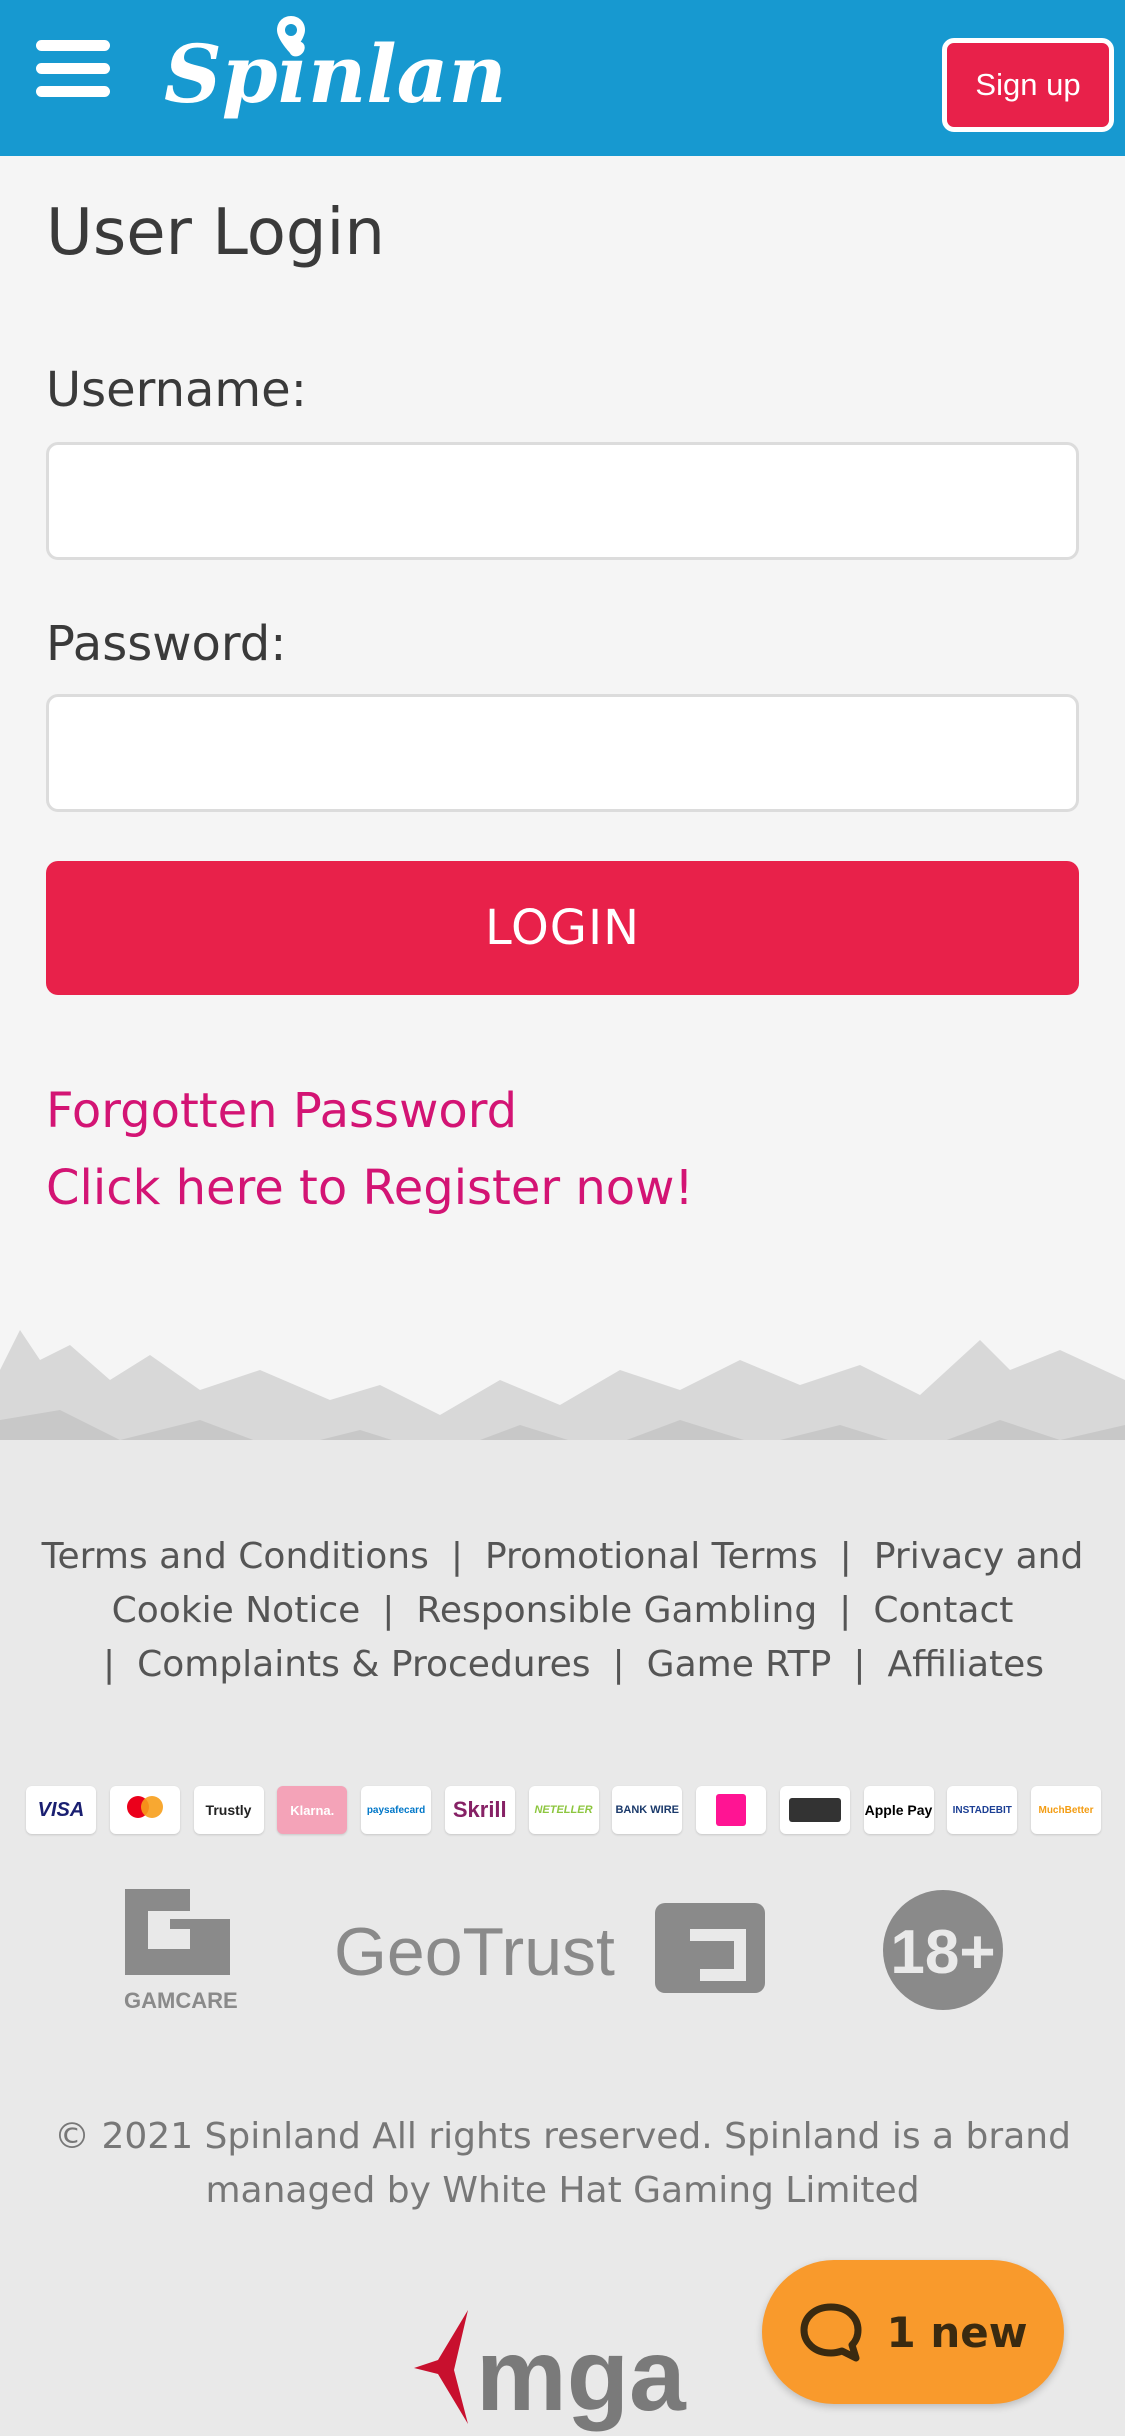  I want to click on age-18-plus-icon: 18+, so click(943, 1950).